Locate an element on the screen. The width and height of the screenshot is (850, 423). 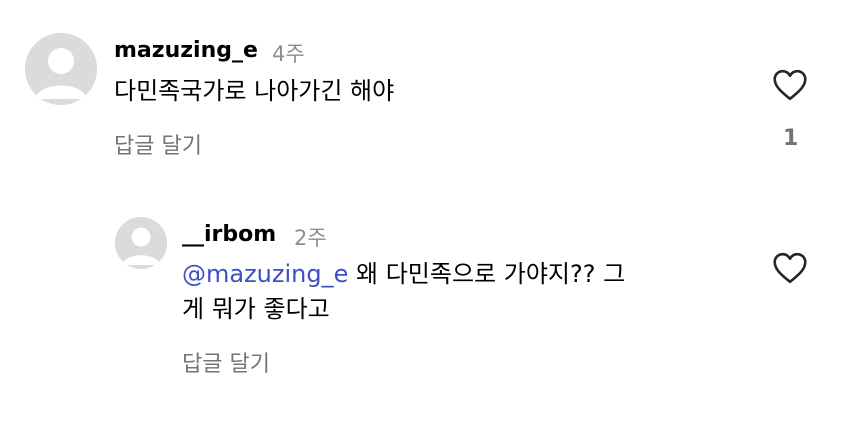
like-count: 1 is located at coordinates (791, 138).